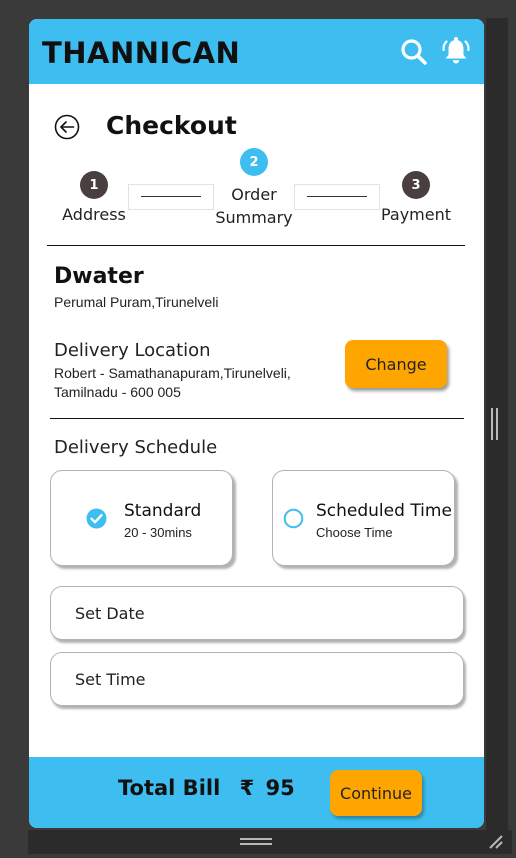  I want to click on checkout-footer: Total Bill ₹ 95 Continue, so click(256, 792).